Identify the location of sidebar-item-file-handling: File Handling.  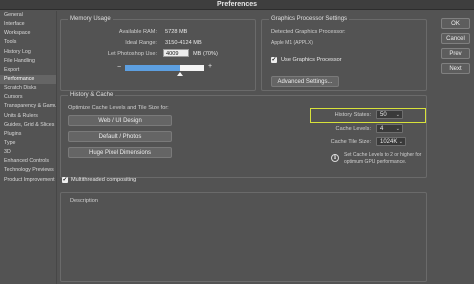
(28, 61).